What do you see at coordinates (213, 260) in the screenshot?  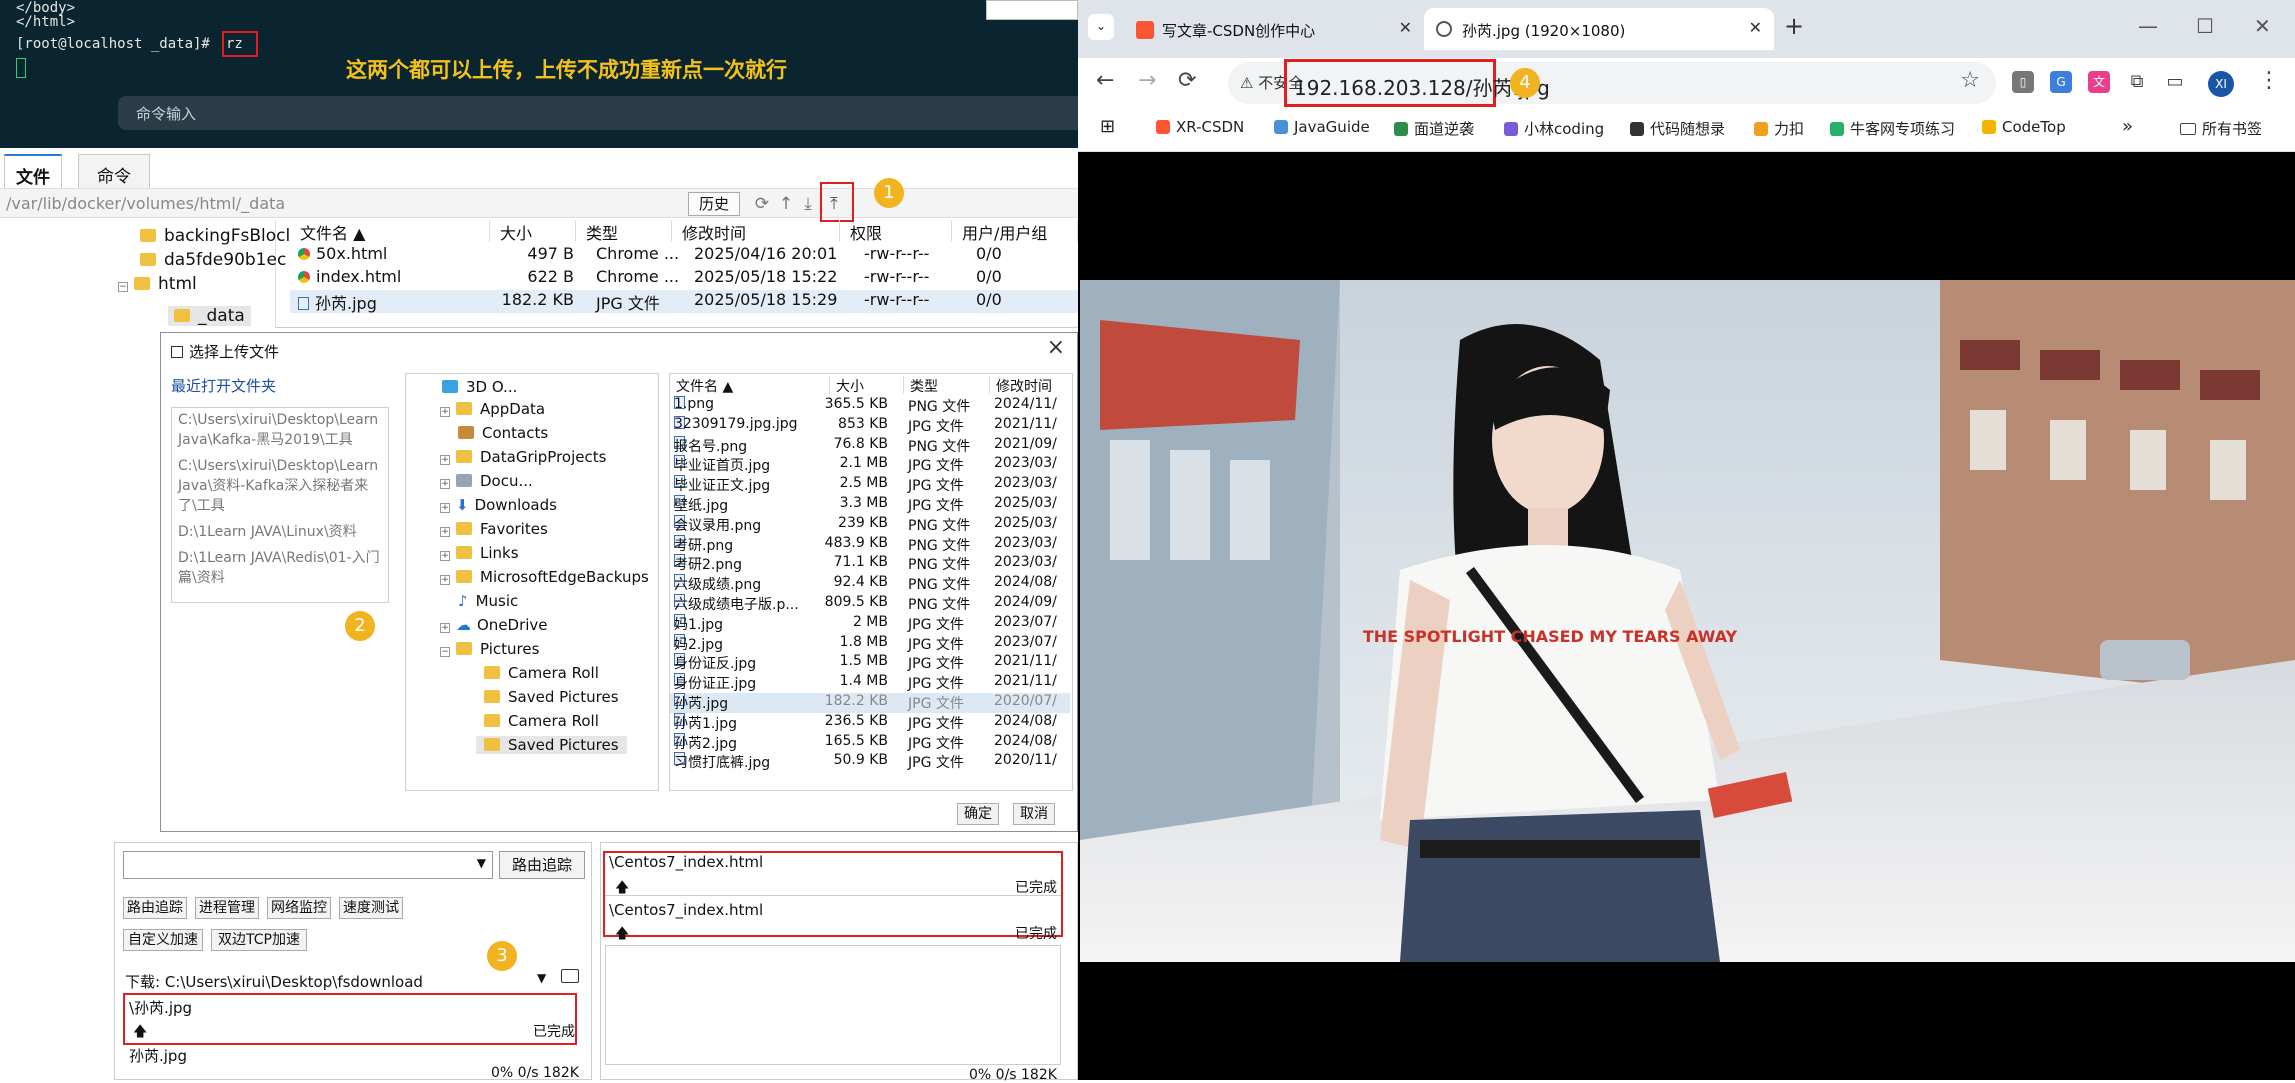 I see `tree-item: da5fde90b1ec` at bounding box center [213, 260].